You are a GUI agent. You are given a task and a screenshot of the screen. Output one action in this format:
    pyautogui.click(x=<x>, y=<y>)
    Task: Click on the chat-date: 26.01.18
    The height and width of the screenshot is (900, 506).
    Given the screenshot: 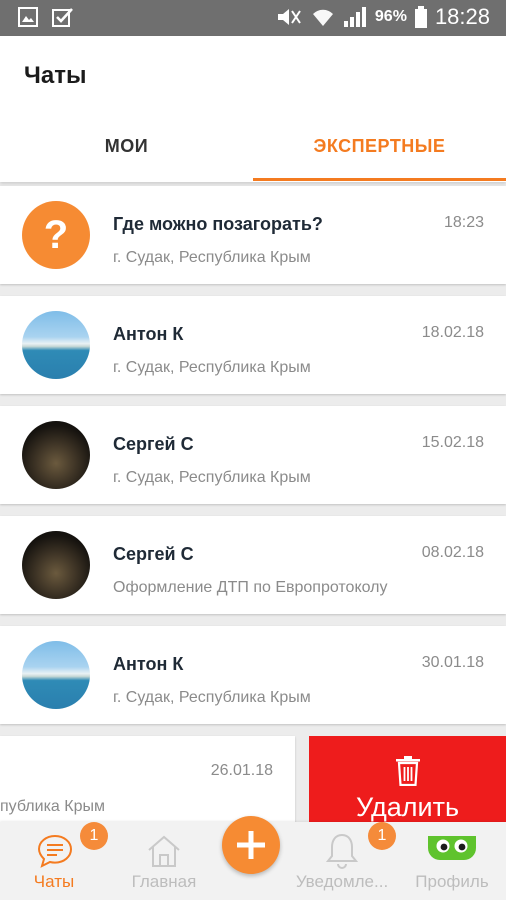 What is the action you would take?
    pyautogui.click(x=241, y=770)
    